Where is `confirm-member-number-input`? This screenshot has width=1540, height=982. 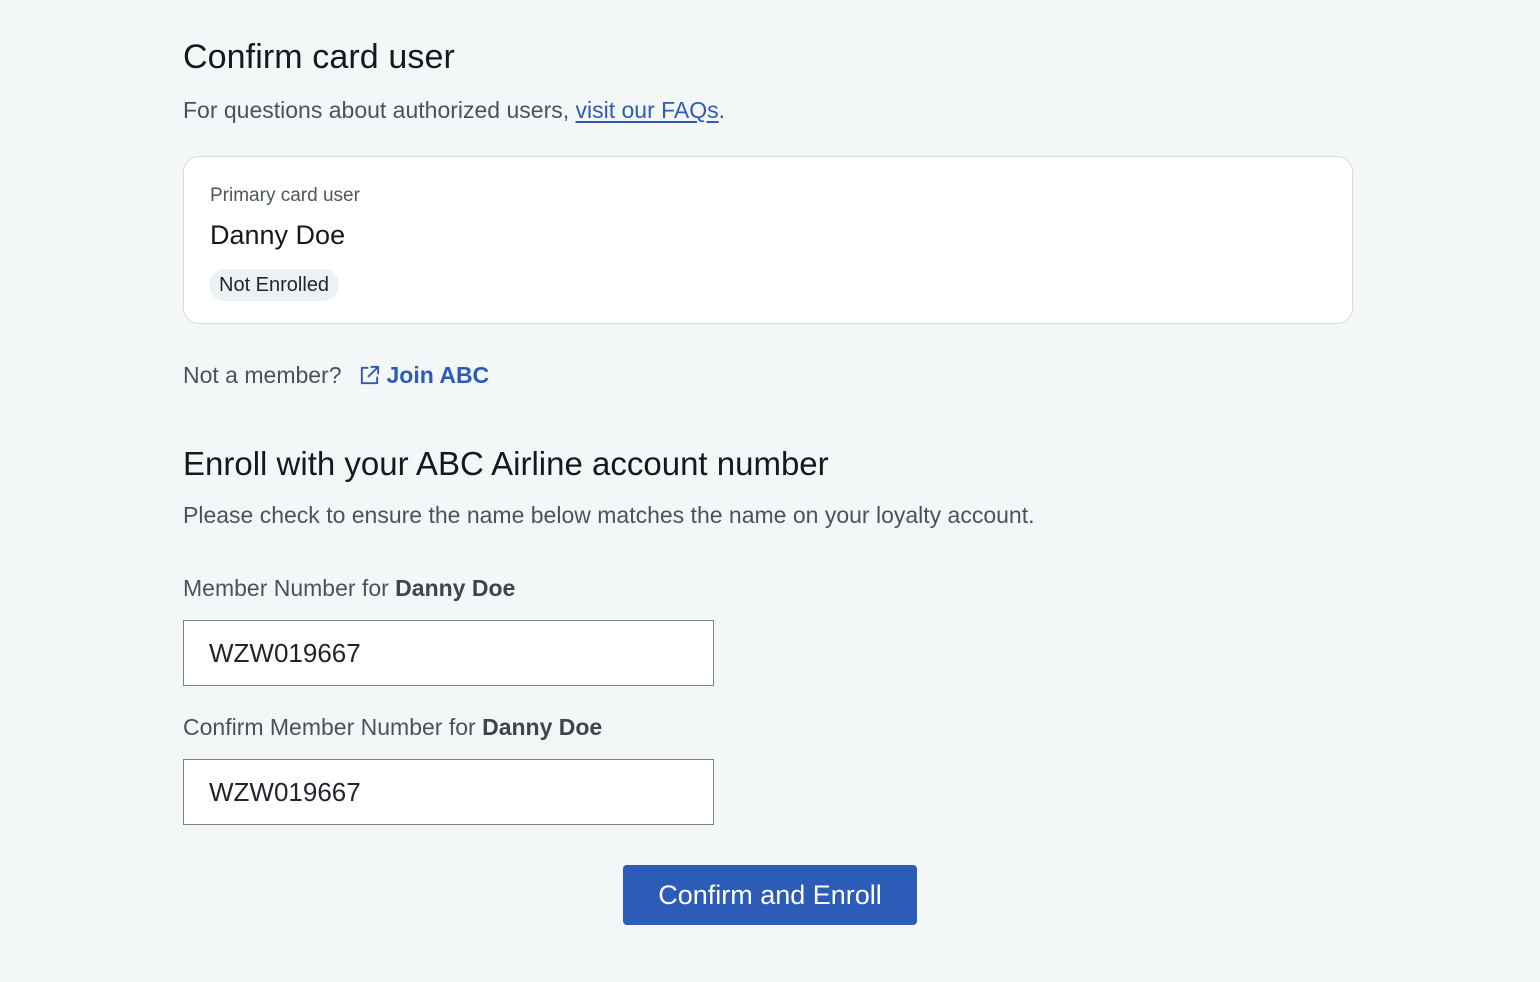 confirm-member-number-input is located at coordinates (448, 792).